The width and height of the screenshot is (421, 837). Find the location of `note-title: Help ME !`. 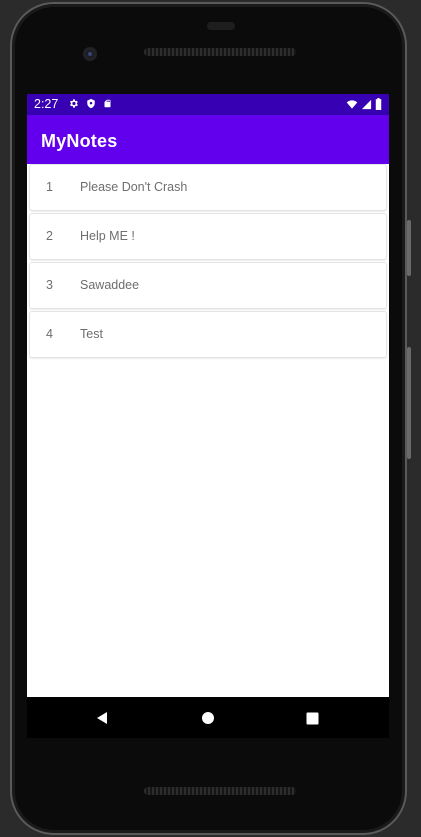

note-title: Help ME ! is located at coordinates (107, 236).